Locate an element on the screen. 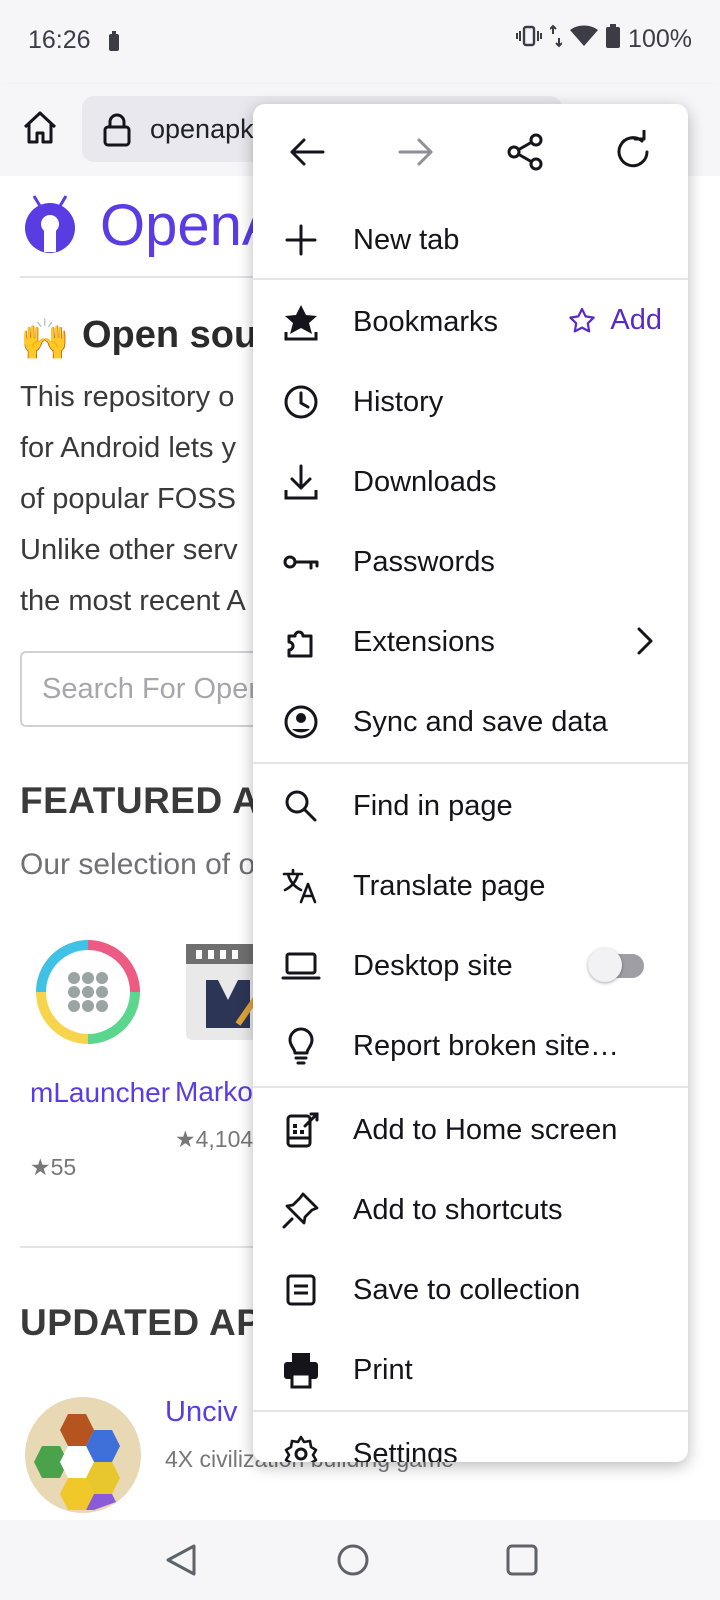  home-icon is located at coordinates (40, 127).